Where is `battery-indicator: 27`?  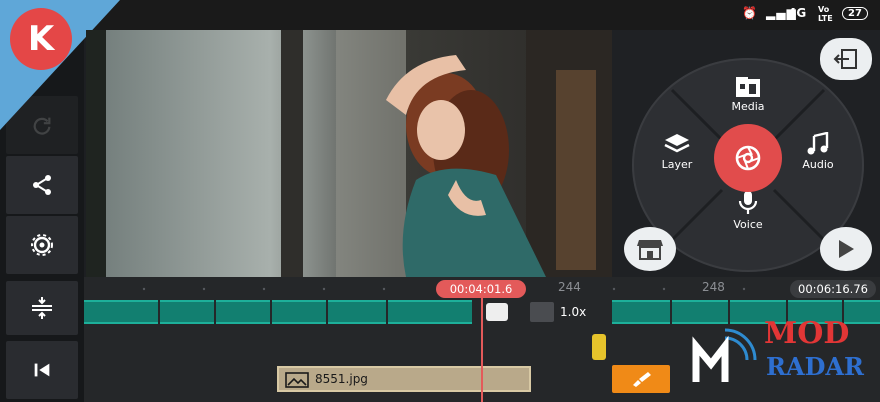 battery-indicator: 27 is located at coordinates (855, 13).